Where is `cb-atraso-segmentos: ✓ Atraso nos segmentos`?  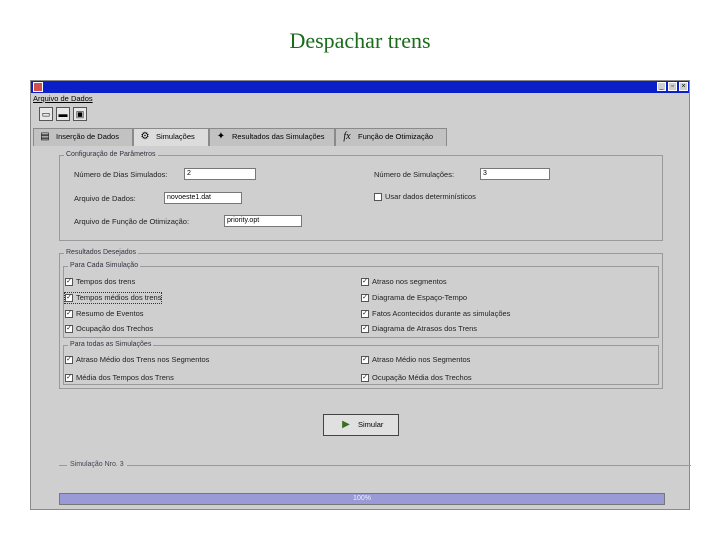 cb-atraso-segmentos: ✓ Atraso nos segmentos is located at coordinates (404, 282).